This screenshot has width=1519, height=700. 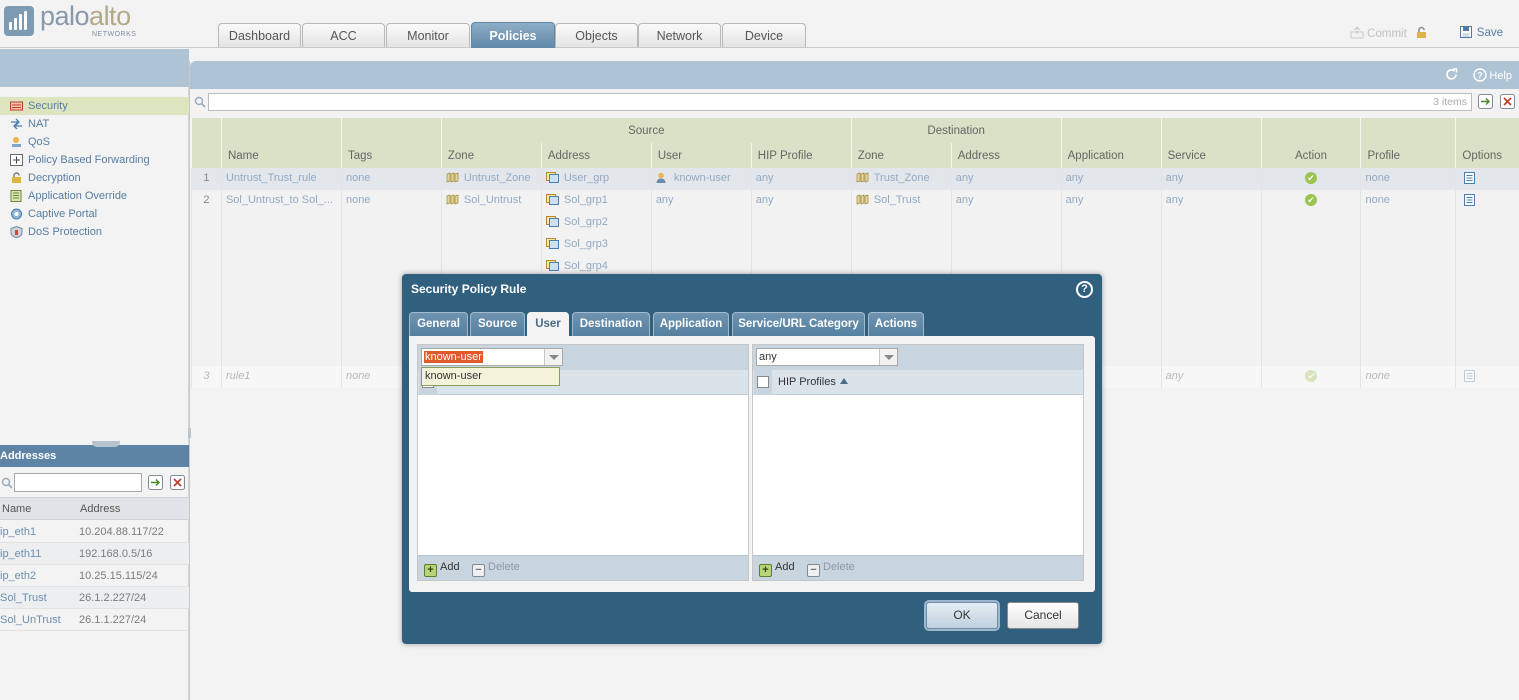 I want to click on help-icon: ?, so click(x=1084, y=289).